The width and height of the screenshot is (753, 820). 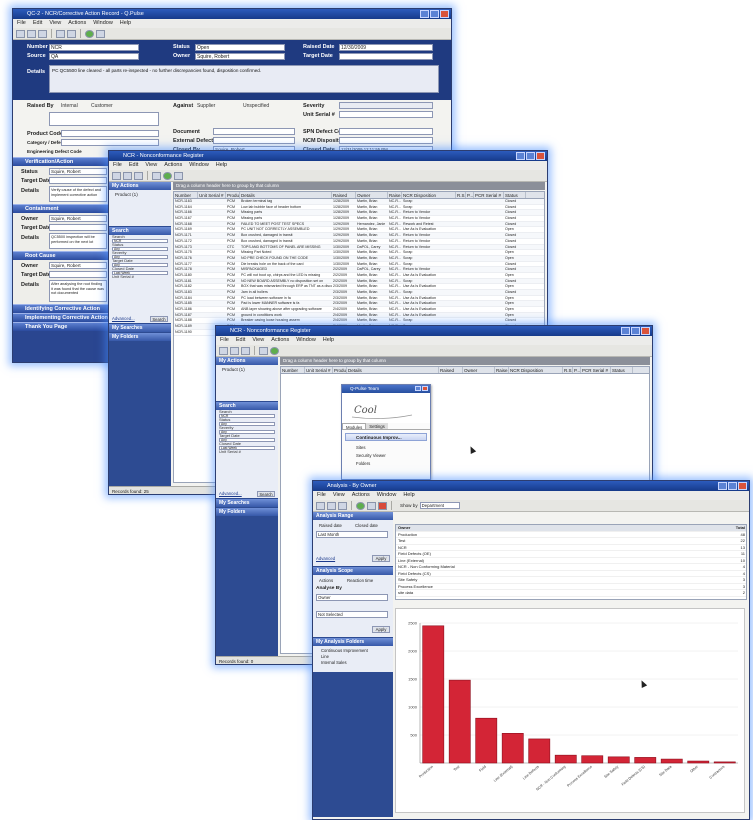 What do you see at coordinates (306, 340) in the screenshot?
I see `menu-window: Window` at bounding box center [306, 340].